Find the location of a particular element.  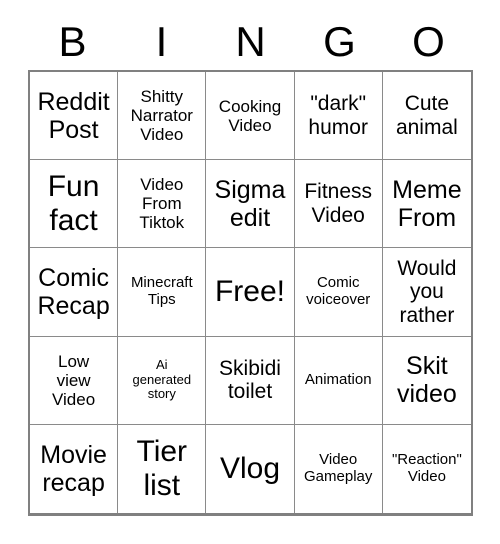

bingo-cell-label: Reddit Post is located at coordinates (73, 115).